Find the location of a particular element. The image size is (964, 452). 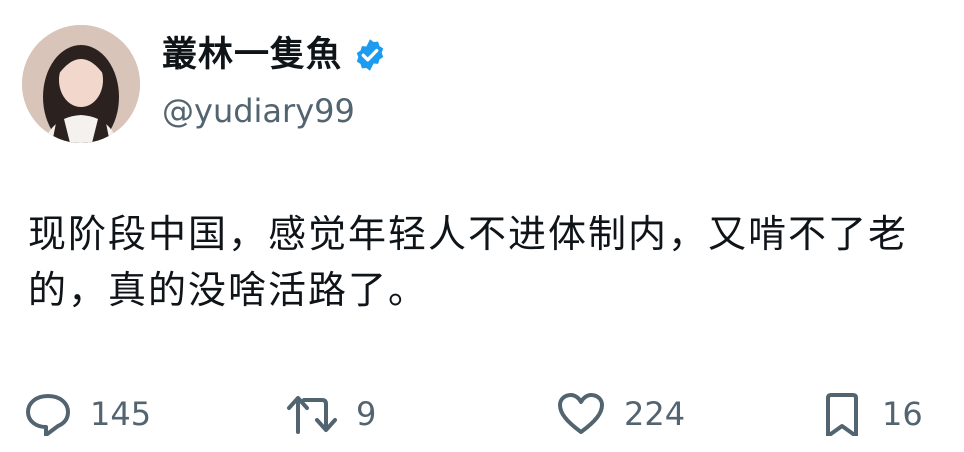

display-name-text: 叢林一隻魚 is located at coordinates (252, 55).